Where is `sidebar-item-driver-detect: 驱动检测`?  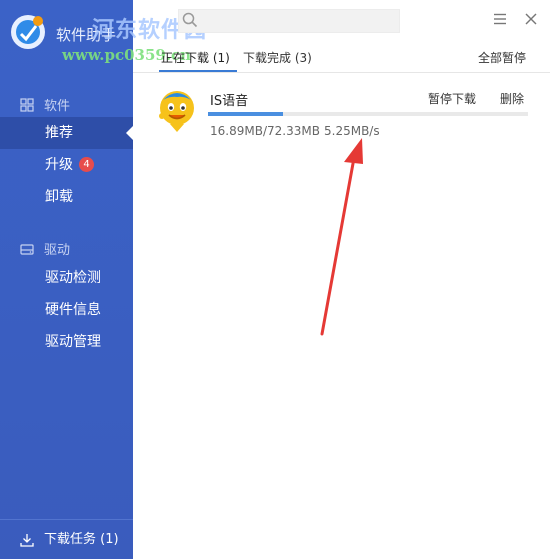 sidebar-item-driver-detect: 驱动检测 is located at coordinates (66, 278).